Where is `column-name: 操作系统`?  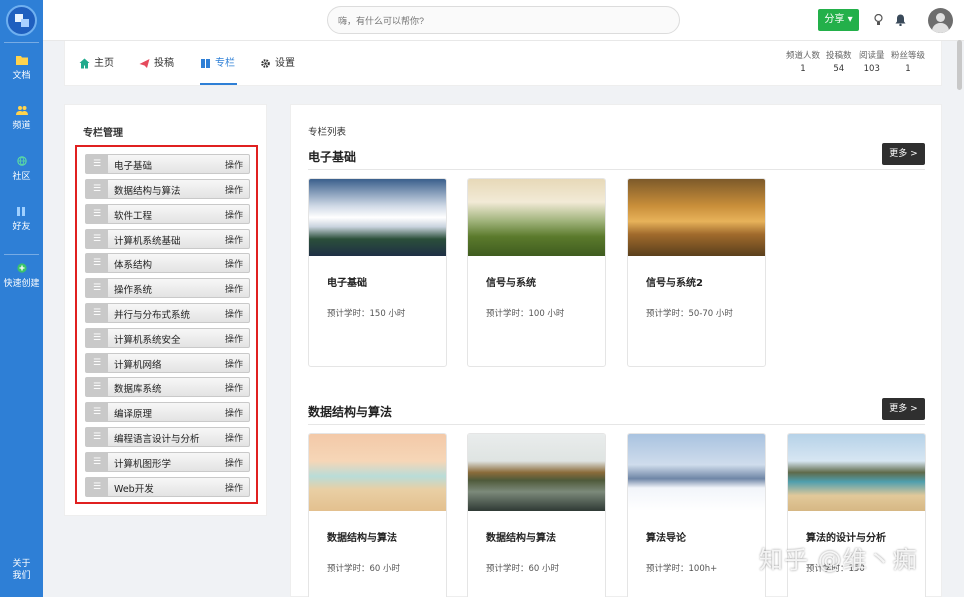 column-name: 操作系统 is located at coordinates (133, 290).